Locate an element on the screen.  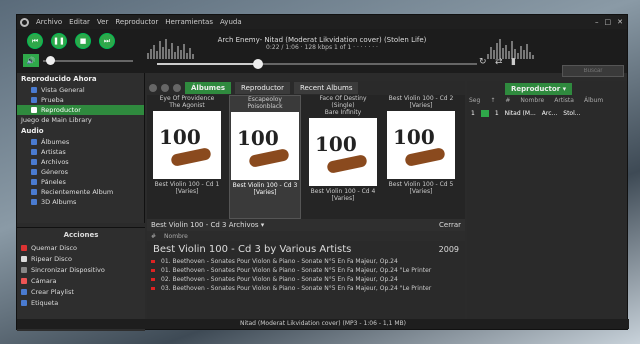
sidebar-item-3d-albums: 3D Albums is located at coordinates (80, 202).